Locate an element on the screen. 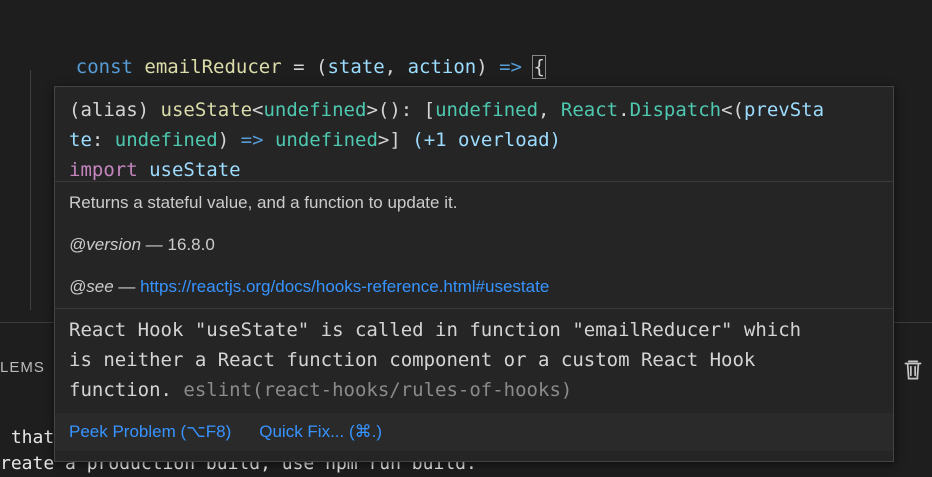 Image resolution: width=932 pixels, height=477 pixels. import-keyword: import is located at coordinates (103, 170).